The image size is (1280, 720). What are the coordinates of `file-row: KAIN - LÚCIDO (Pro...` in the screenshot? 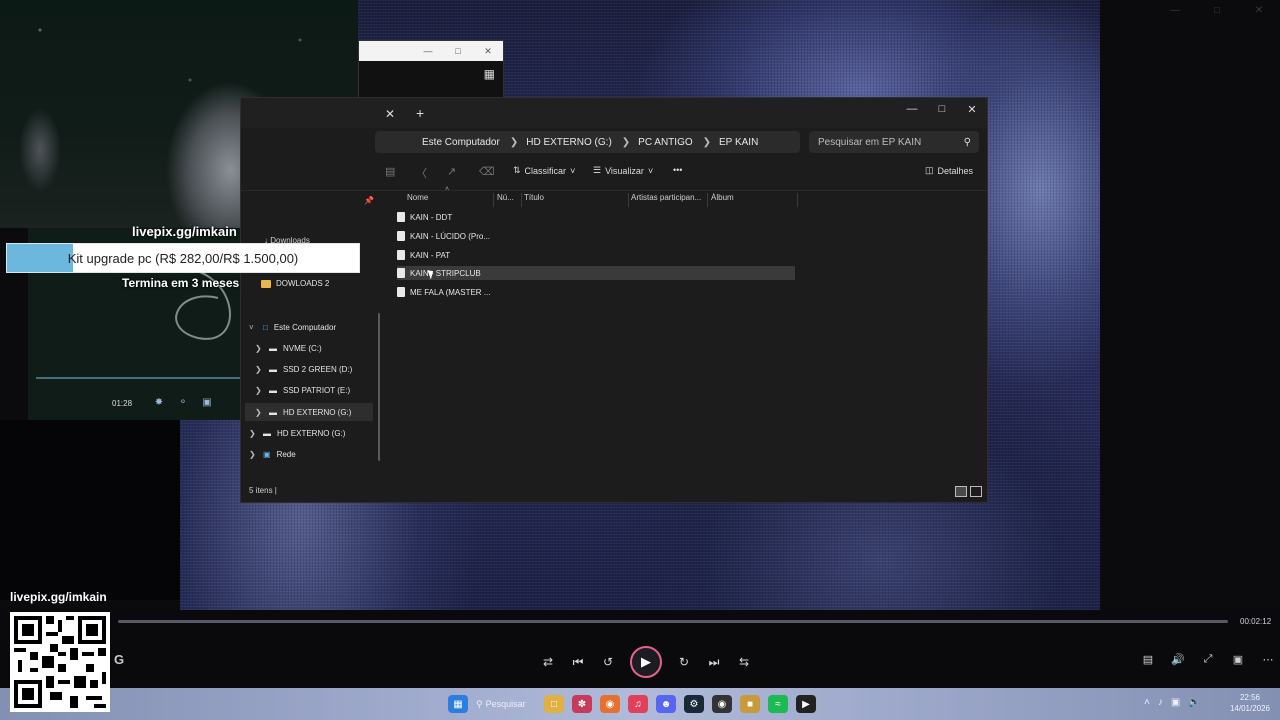 It's located at (596, 236).